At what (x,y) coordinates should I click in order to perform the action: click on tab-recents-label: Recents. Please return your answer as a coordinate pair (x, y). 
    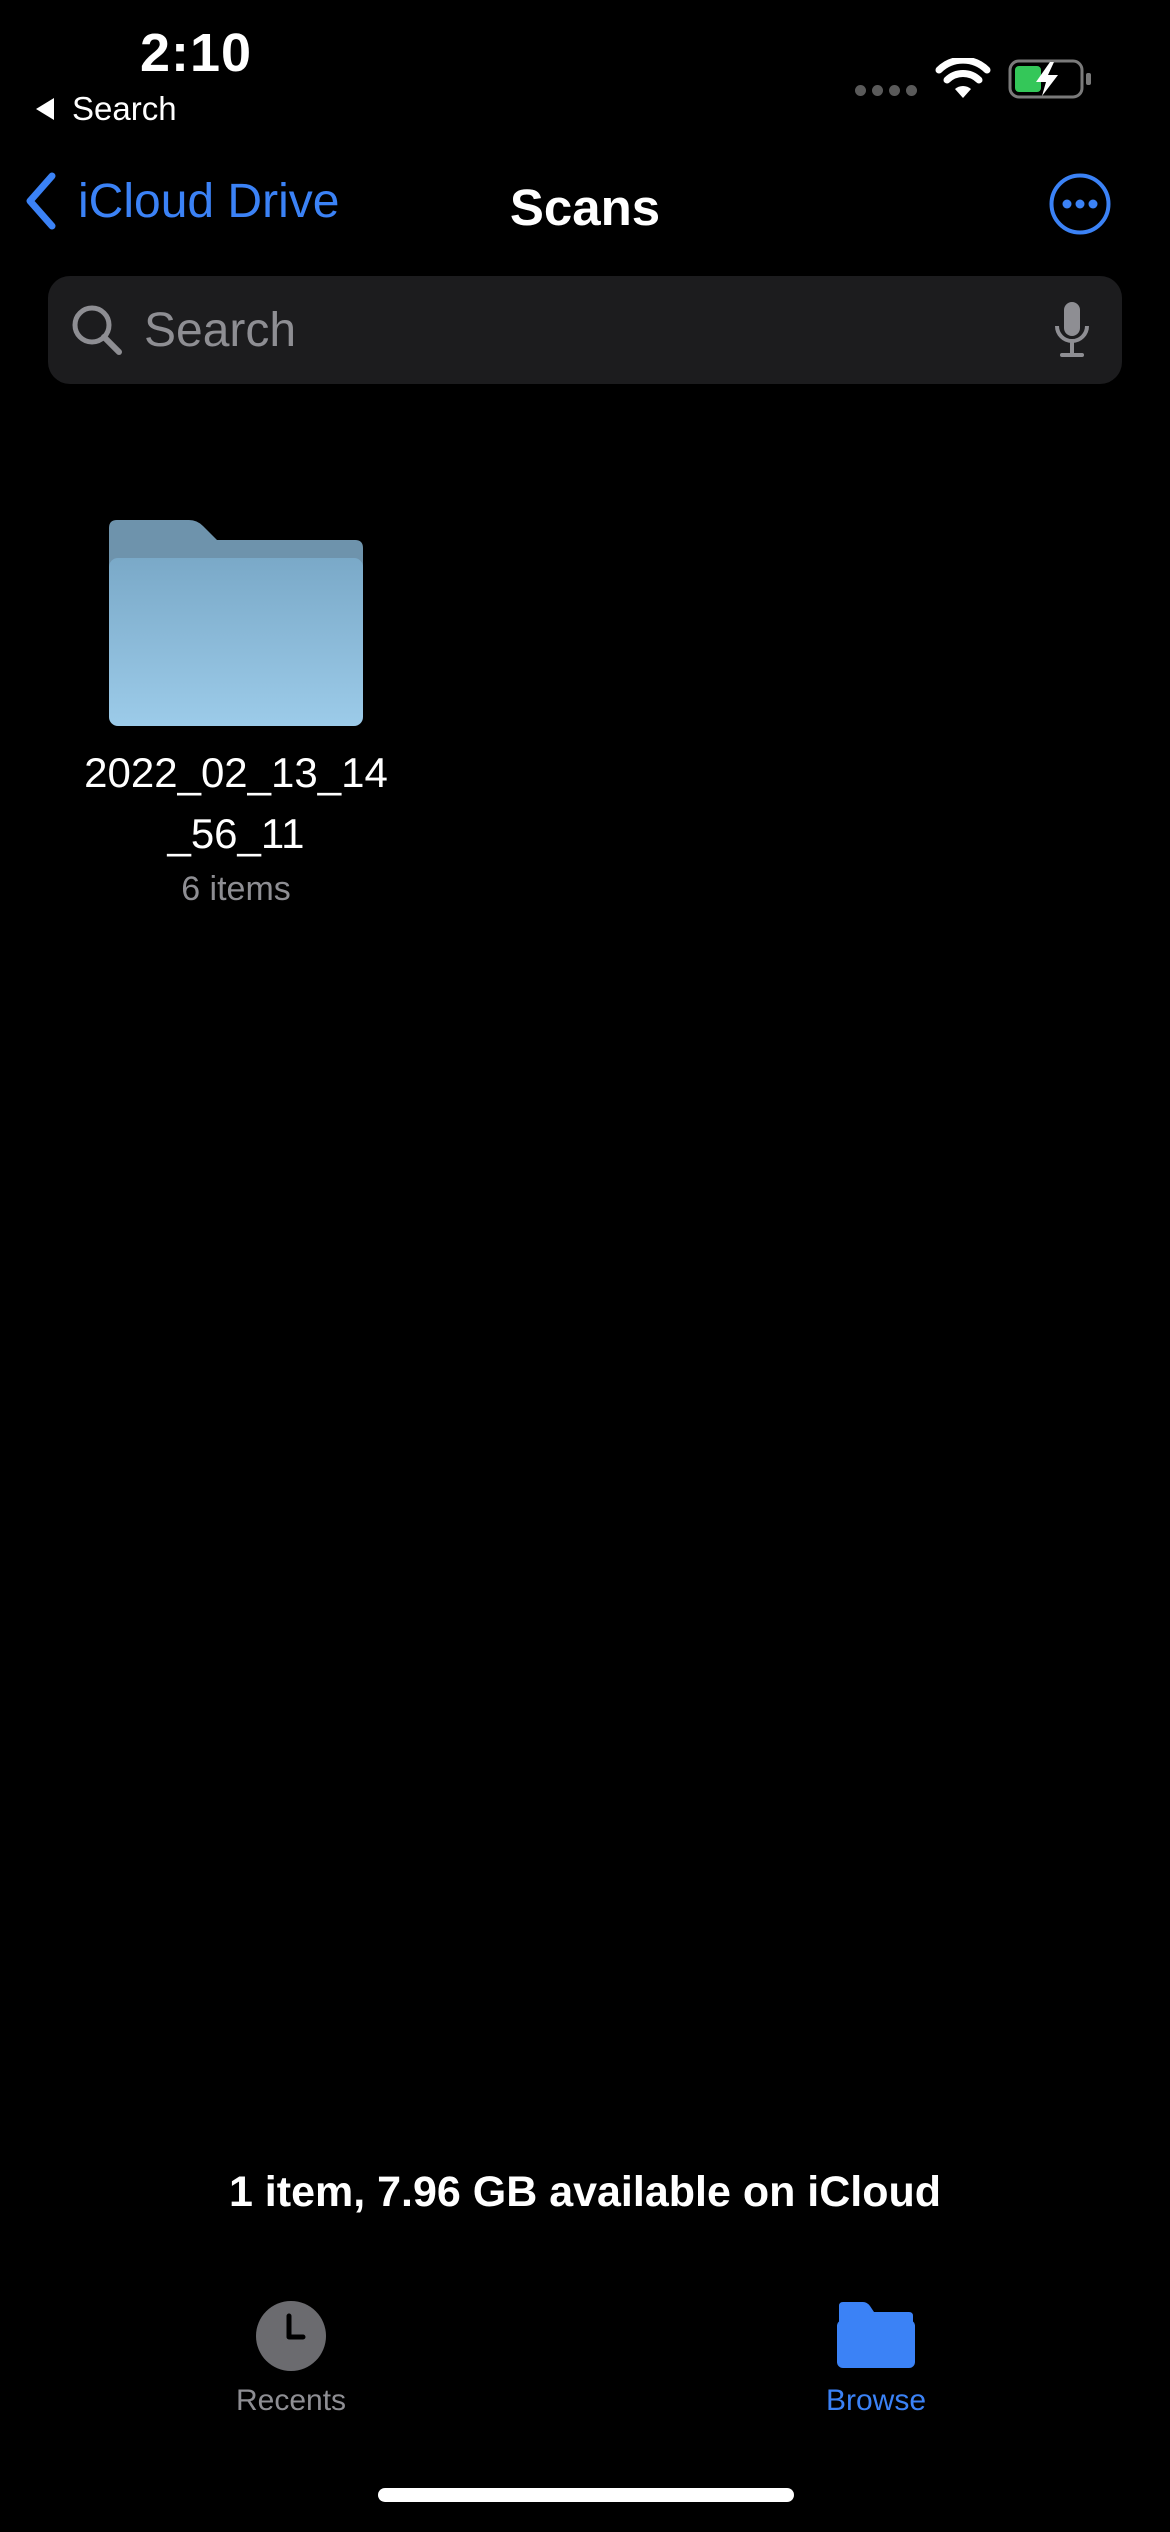
    Looking at the image, I should click on (291, 2400).